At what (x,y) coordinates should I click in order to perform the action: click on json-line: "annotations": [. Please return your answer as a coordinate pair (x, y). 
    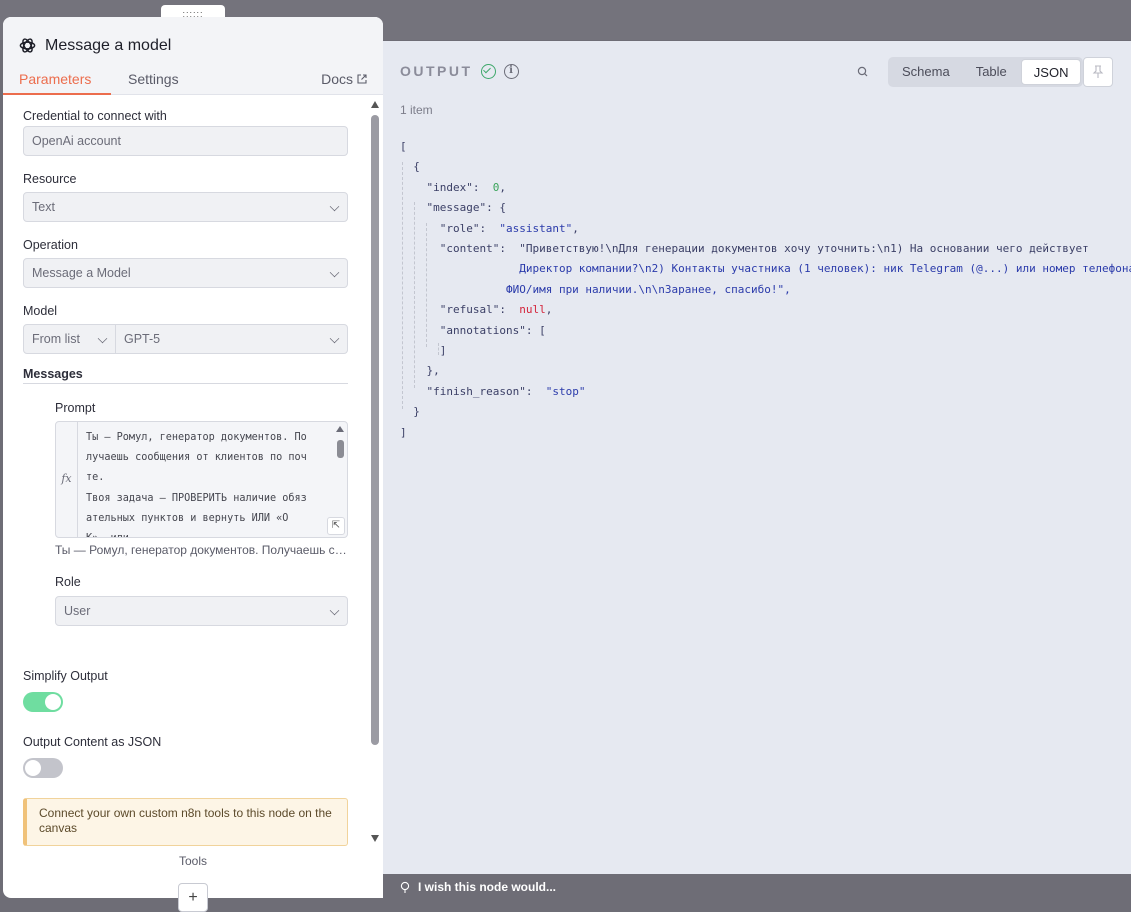
    Looking at the image, I should click on (473, 330).